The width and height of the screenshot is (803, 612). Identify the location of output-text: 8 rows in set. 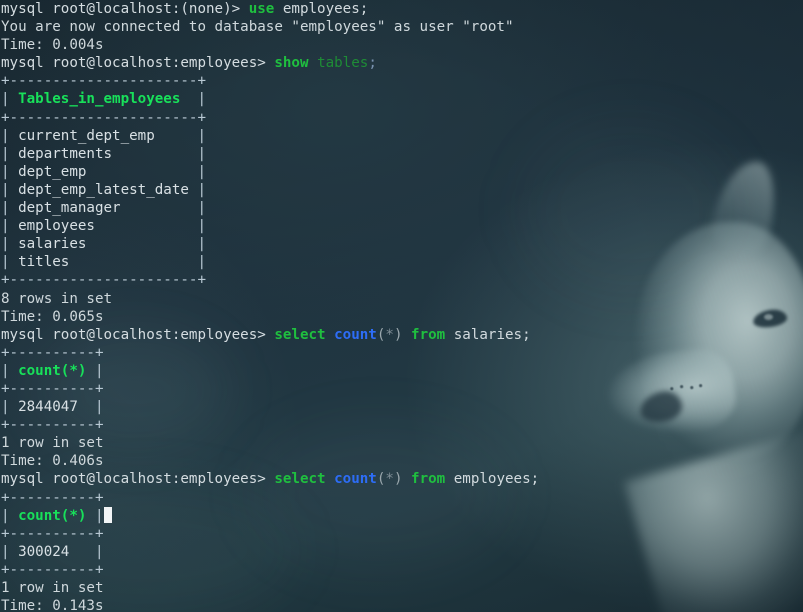
(57, 298).